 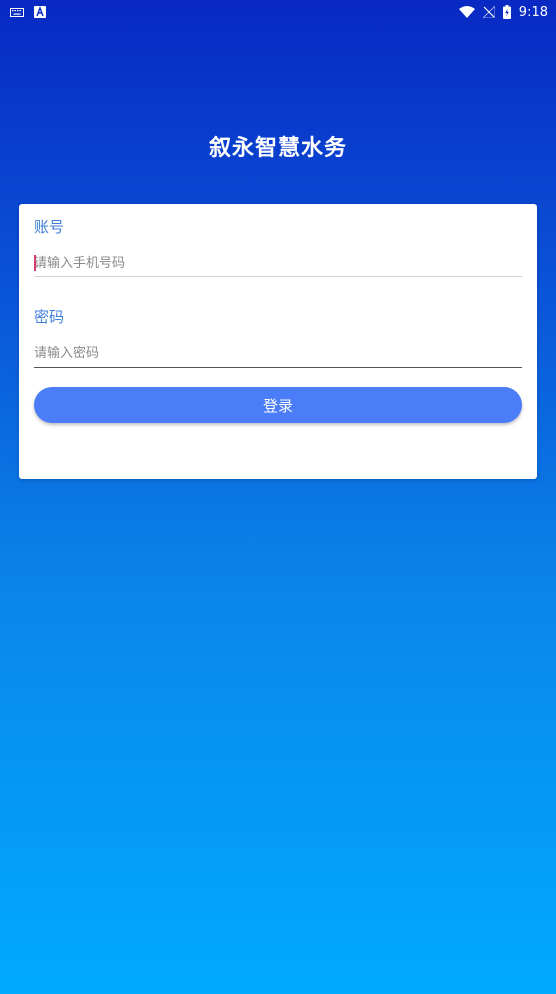 What do you see at coordinates (506, 12) in the screenshot?
I see `battery-charging-icon` at bounding box center [506, 12].